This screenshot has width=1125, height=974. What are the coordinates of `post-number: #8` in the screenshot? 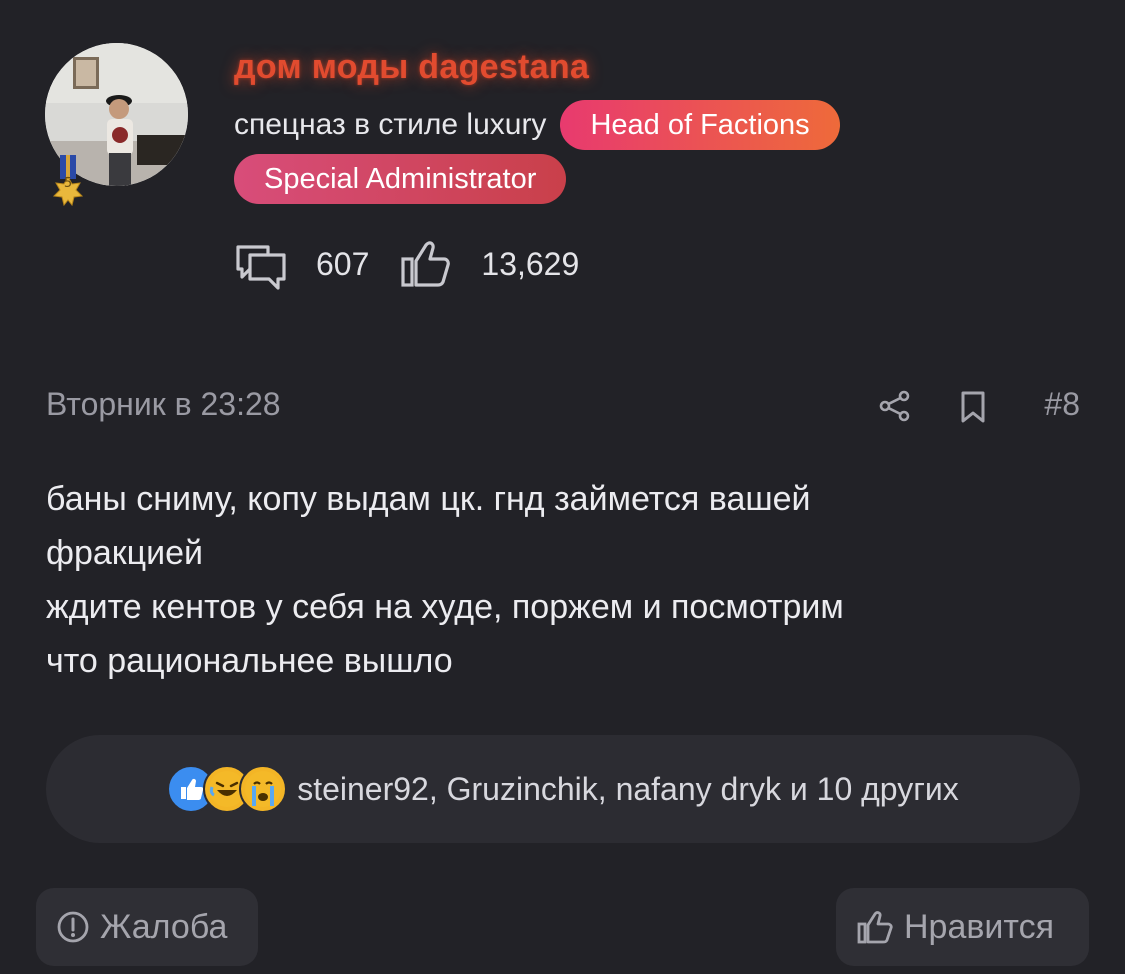 It's located at (1062, 404).